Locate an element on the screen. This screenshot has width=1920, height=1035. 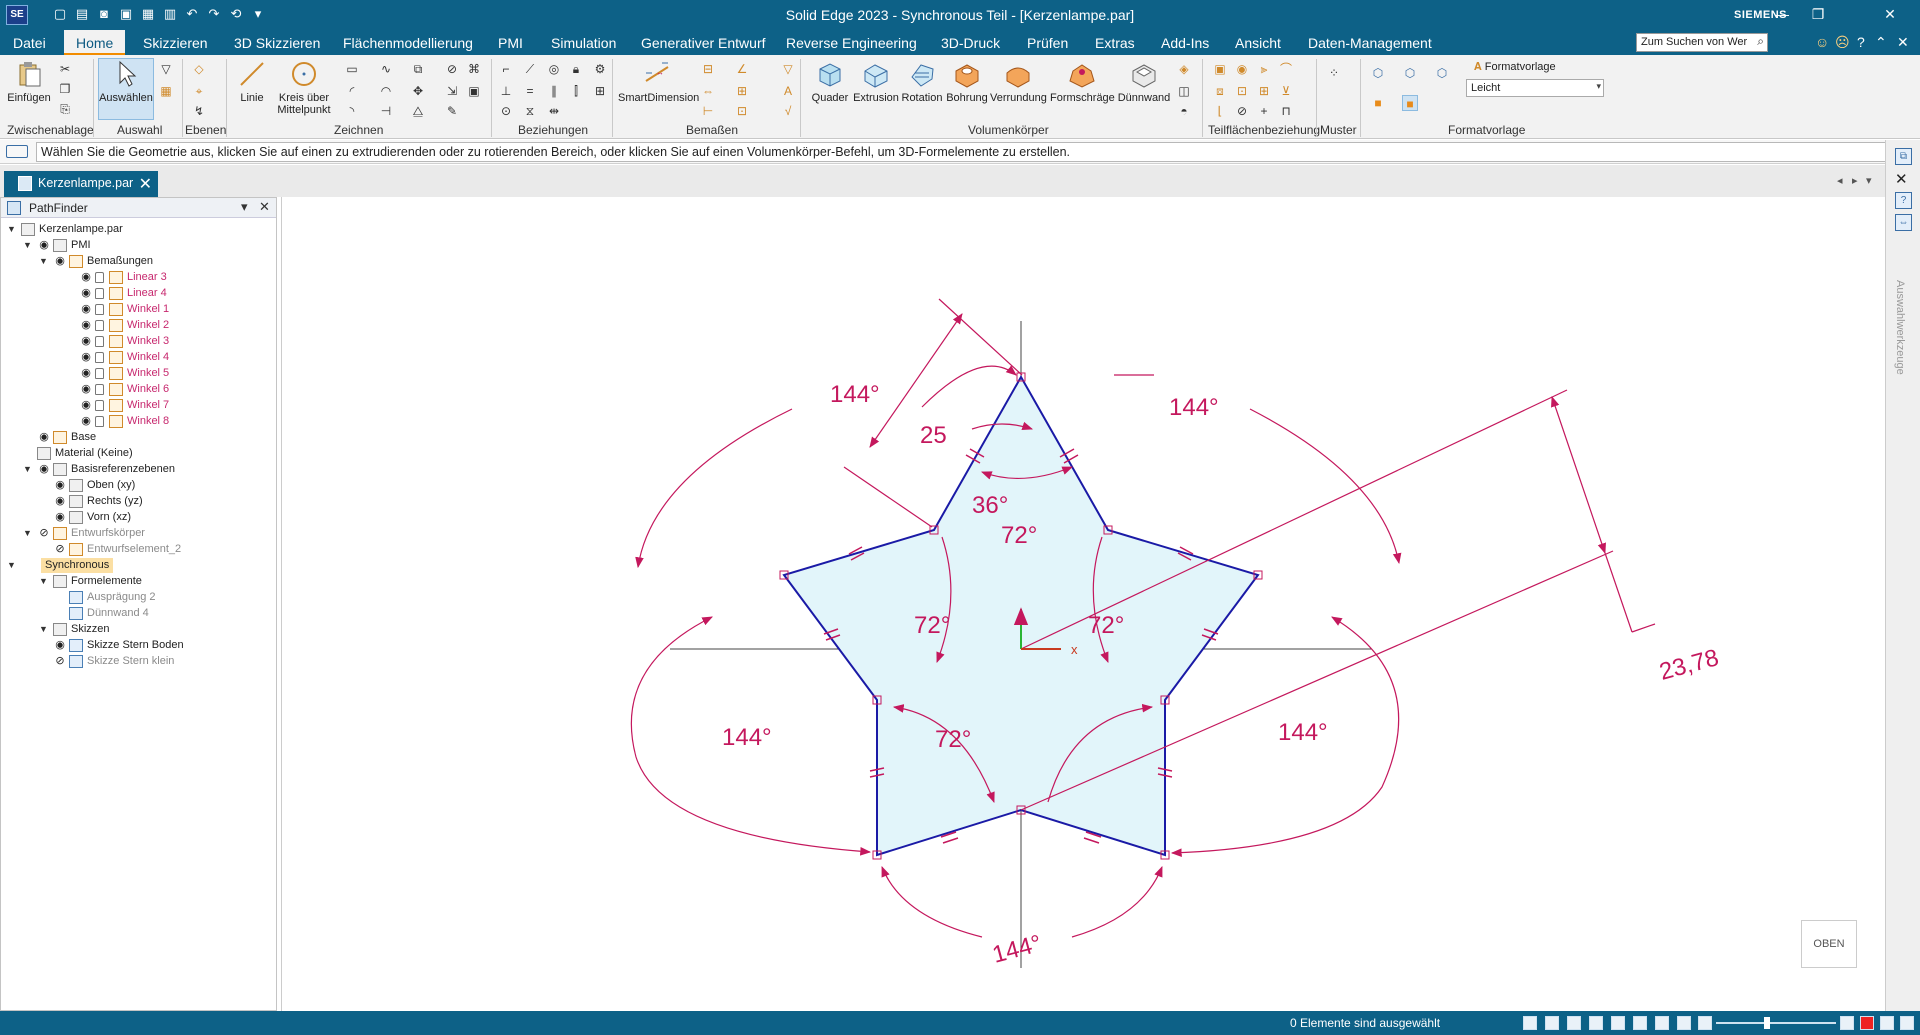
auswahlwerkzeuge-tab: Auswahlwerkzeuge is located at coordinates (1900, 327).